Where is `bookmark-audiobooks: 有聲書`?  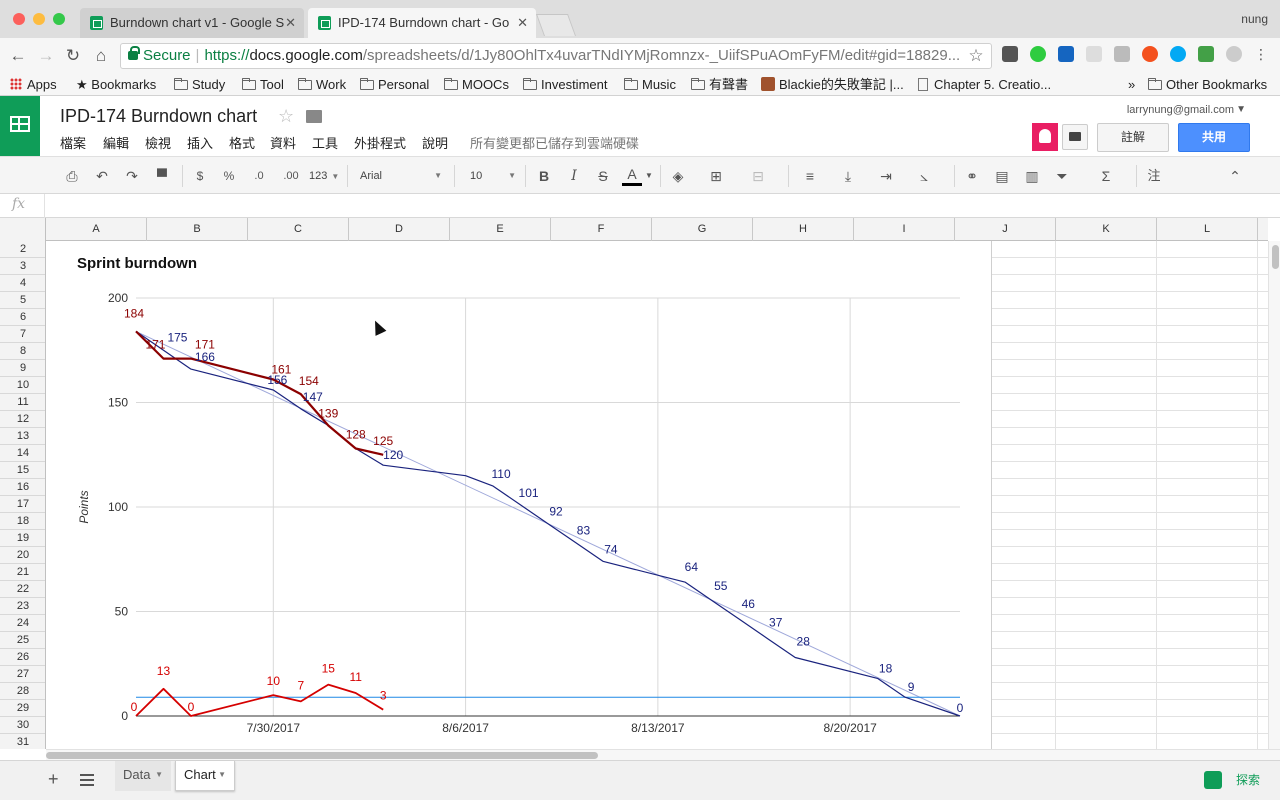
bookmark-audiobooks: 有聲書 is located at coordinates (719, 85).